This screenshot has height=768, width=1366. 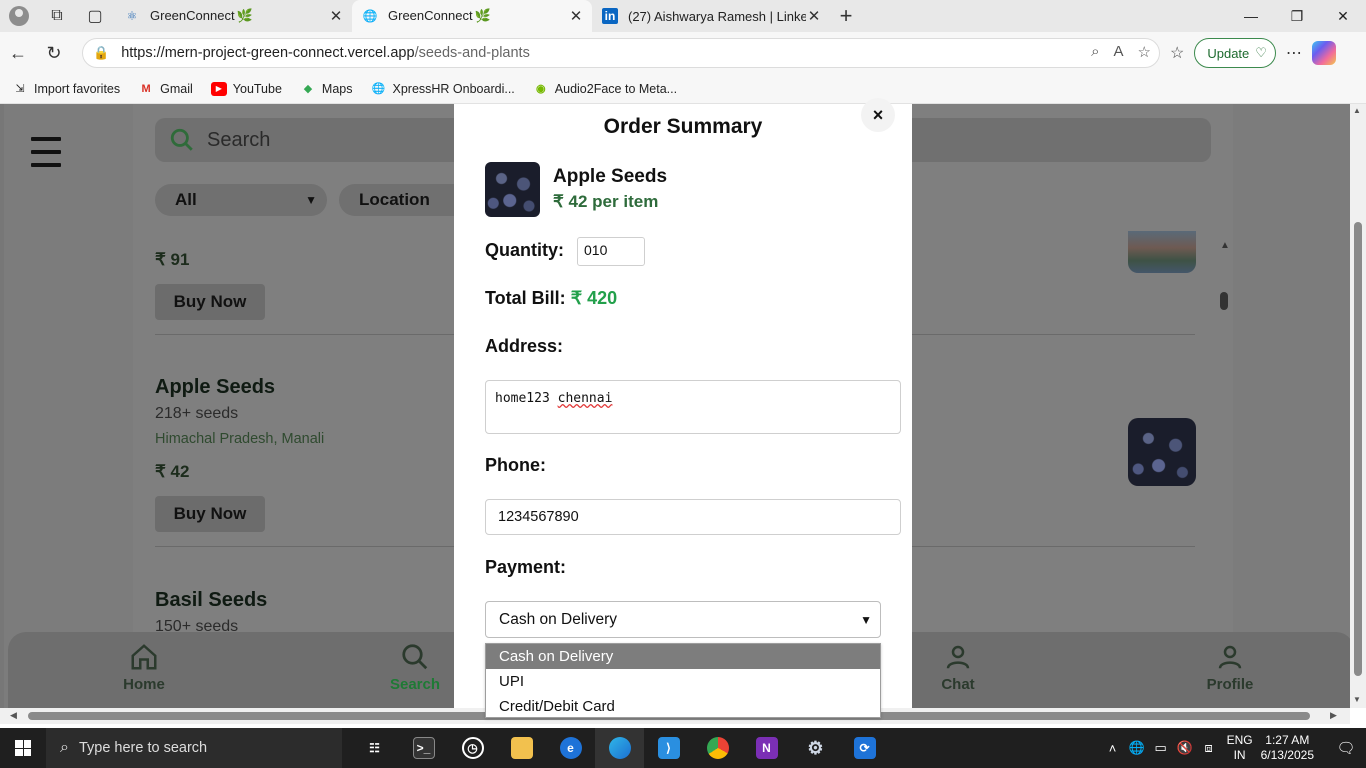 I want to click on home-icon, so click(x=144, y=657).